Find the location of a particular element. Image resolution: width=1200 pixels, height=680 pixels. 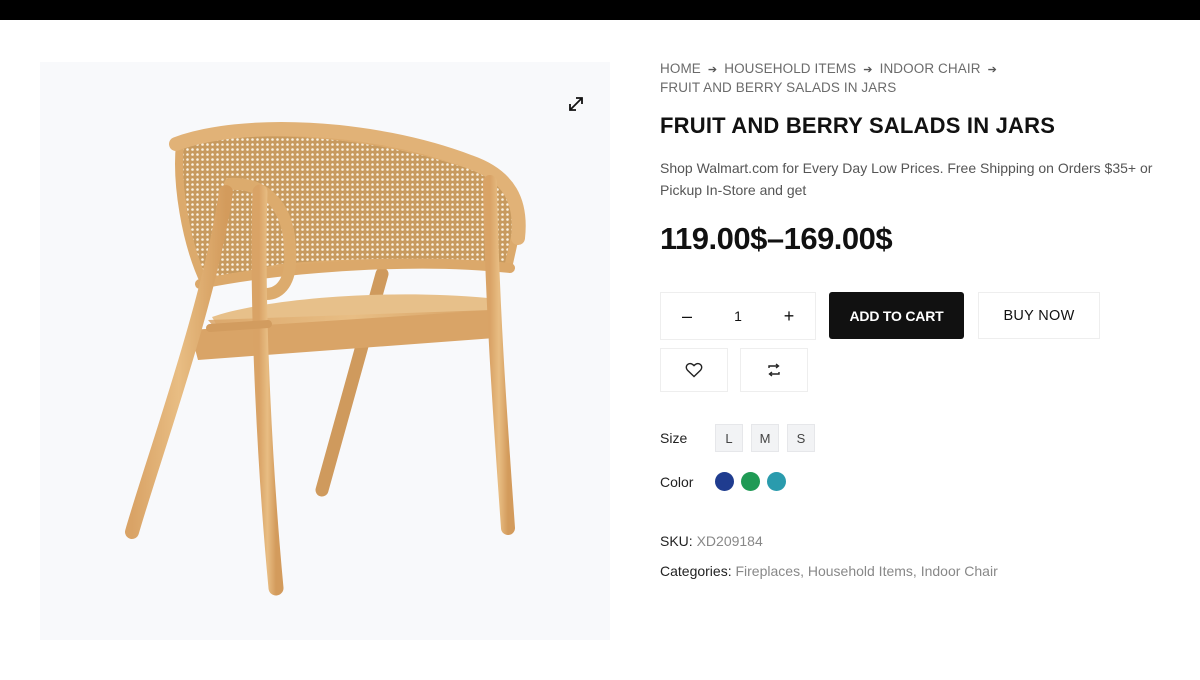

wishlist-button is located at coordinates (694, 370).